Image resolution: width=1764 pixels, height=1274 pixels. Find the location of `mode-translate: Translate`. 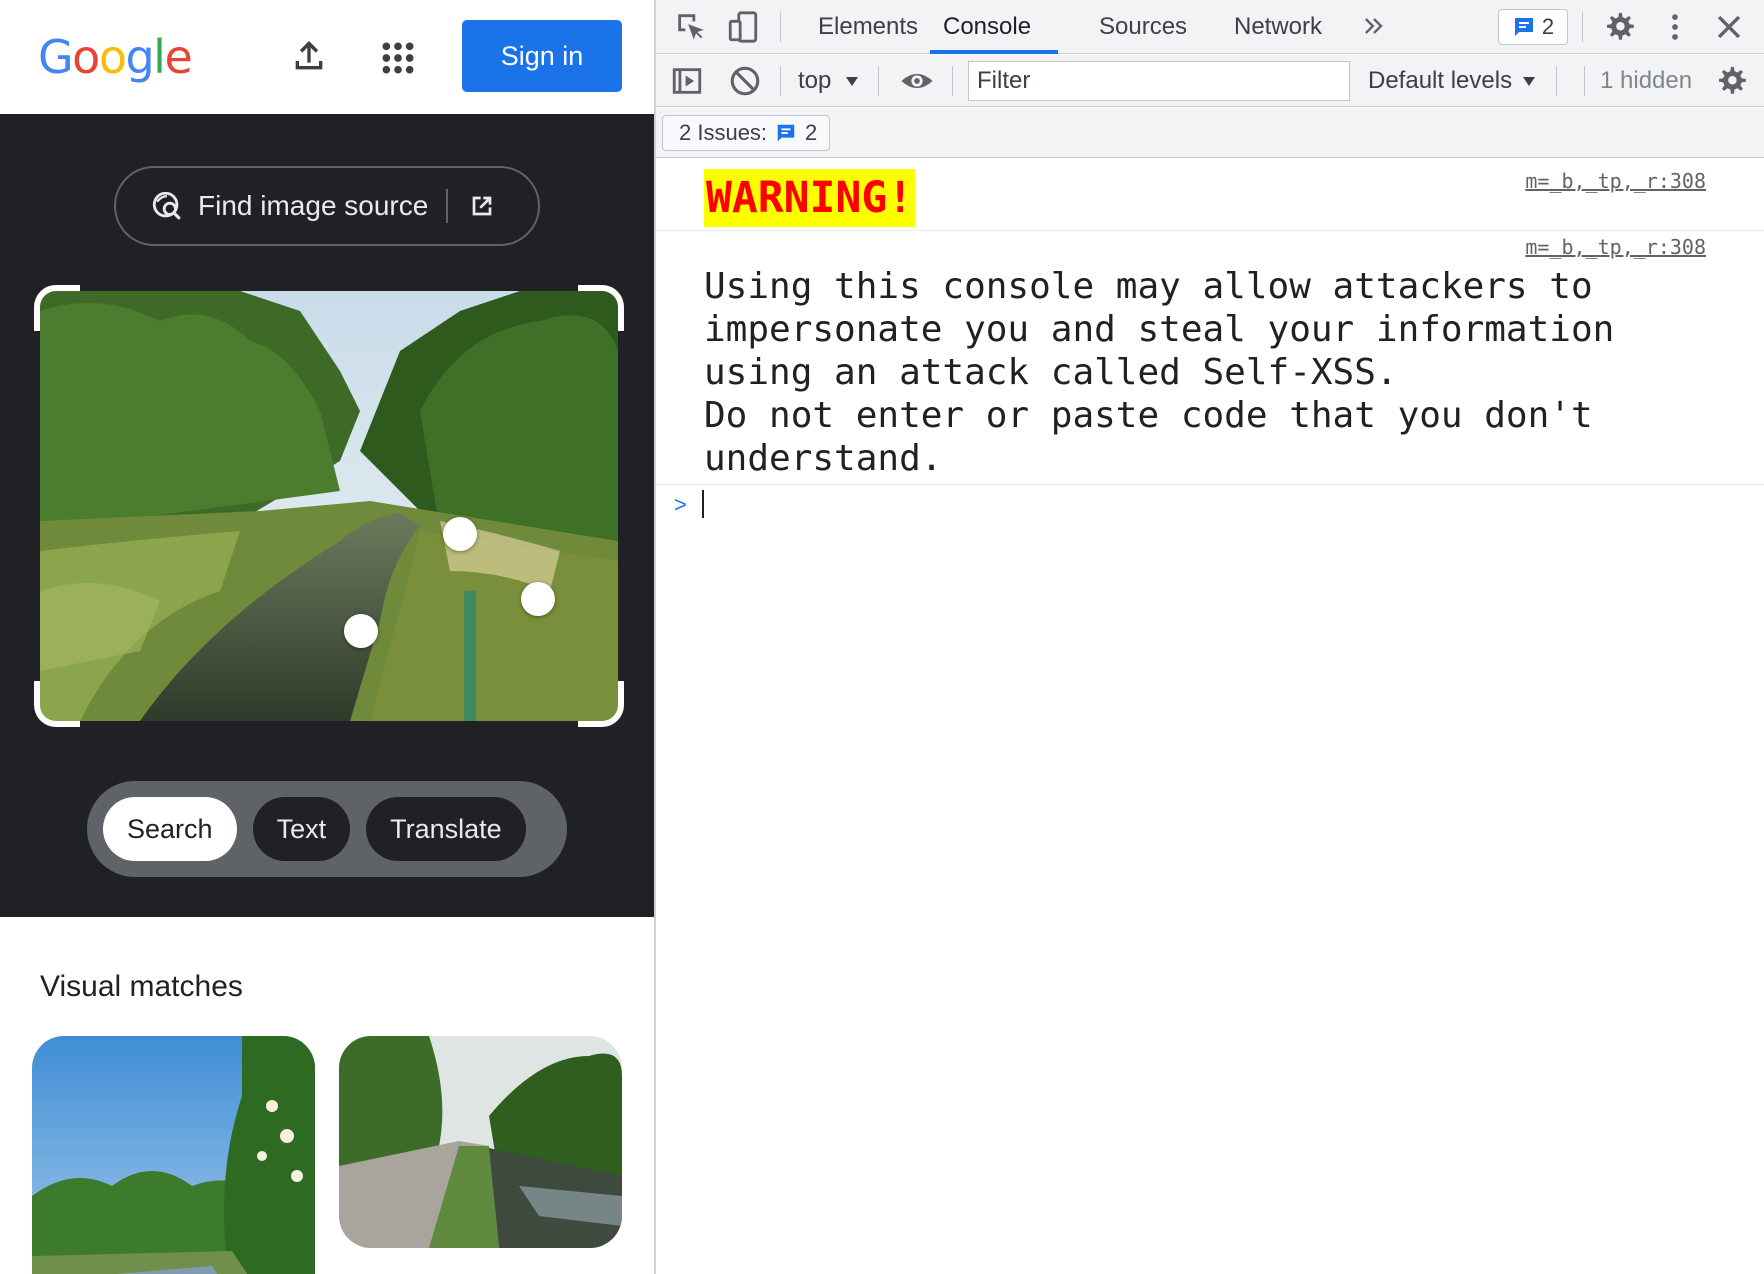

mode-translate: Translate is located at coordinates (446, 829).